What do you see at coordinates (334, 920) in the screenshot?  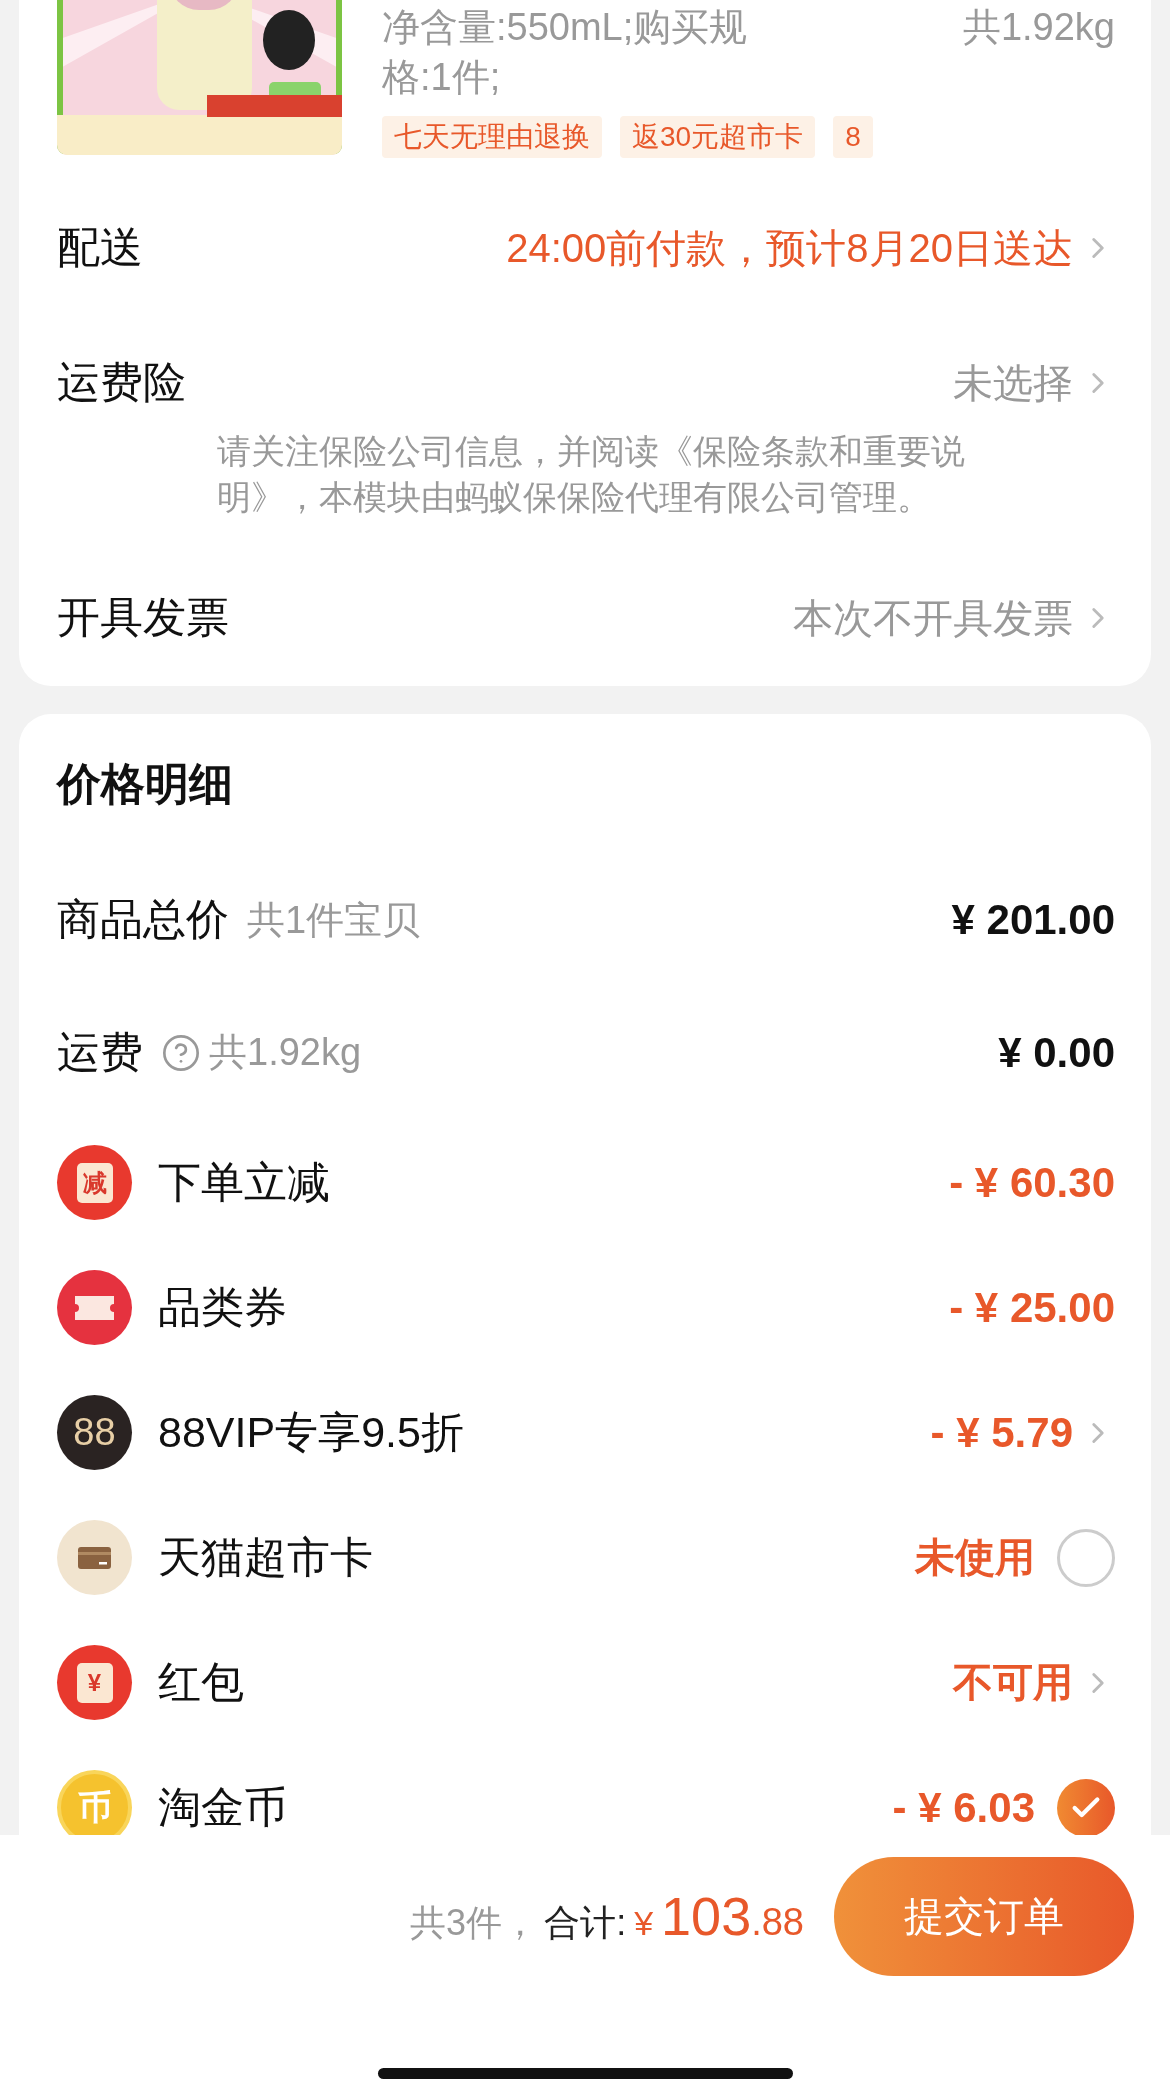 I see `price-note: 共1件宝贝` at bounding box center [334, 920].